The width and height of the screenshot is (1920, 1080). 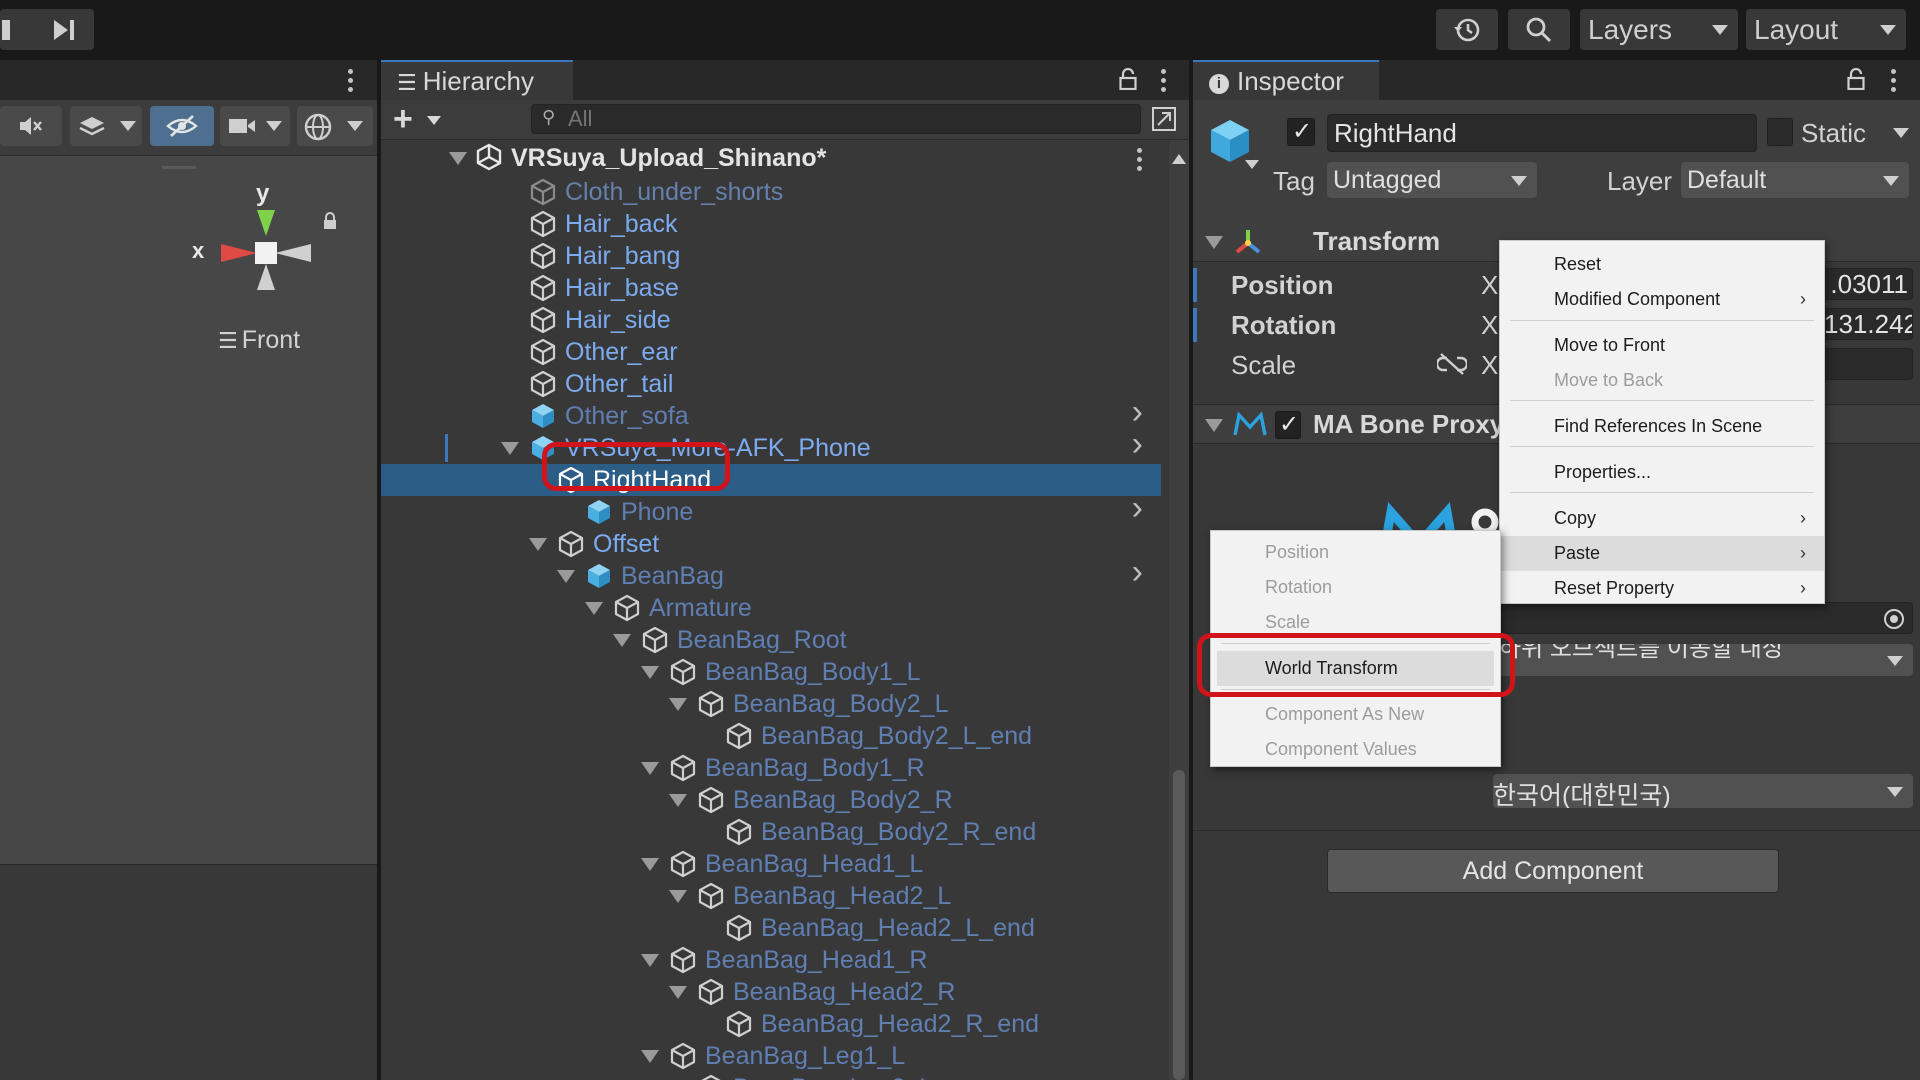 I want to click on bone-proxy-enabled-checkbox: ✓, so click(x=1288, y=425).